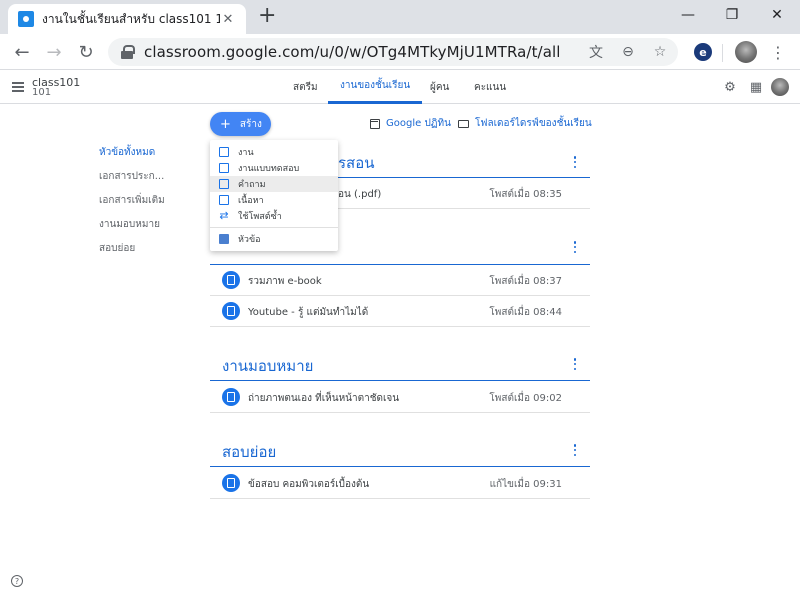  I want to click on menu-item-material: เนื้อหา, so click(274, 200).